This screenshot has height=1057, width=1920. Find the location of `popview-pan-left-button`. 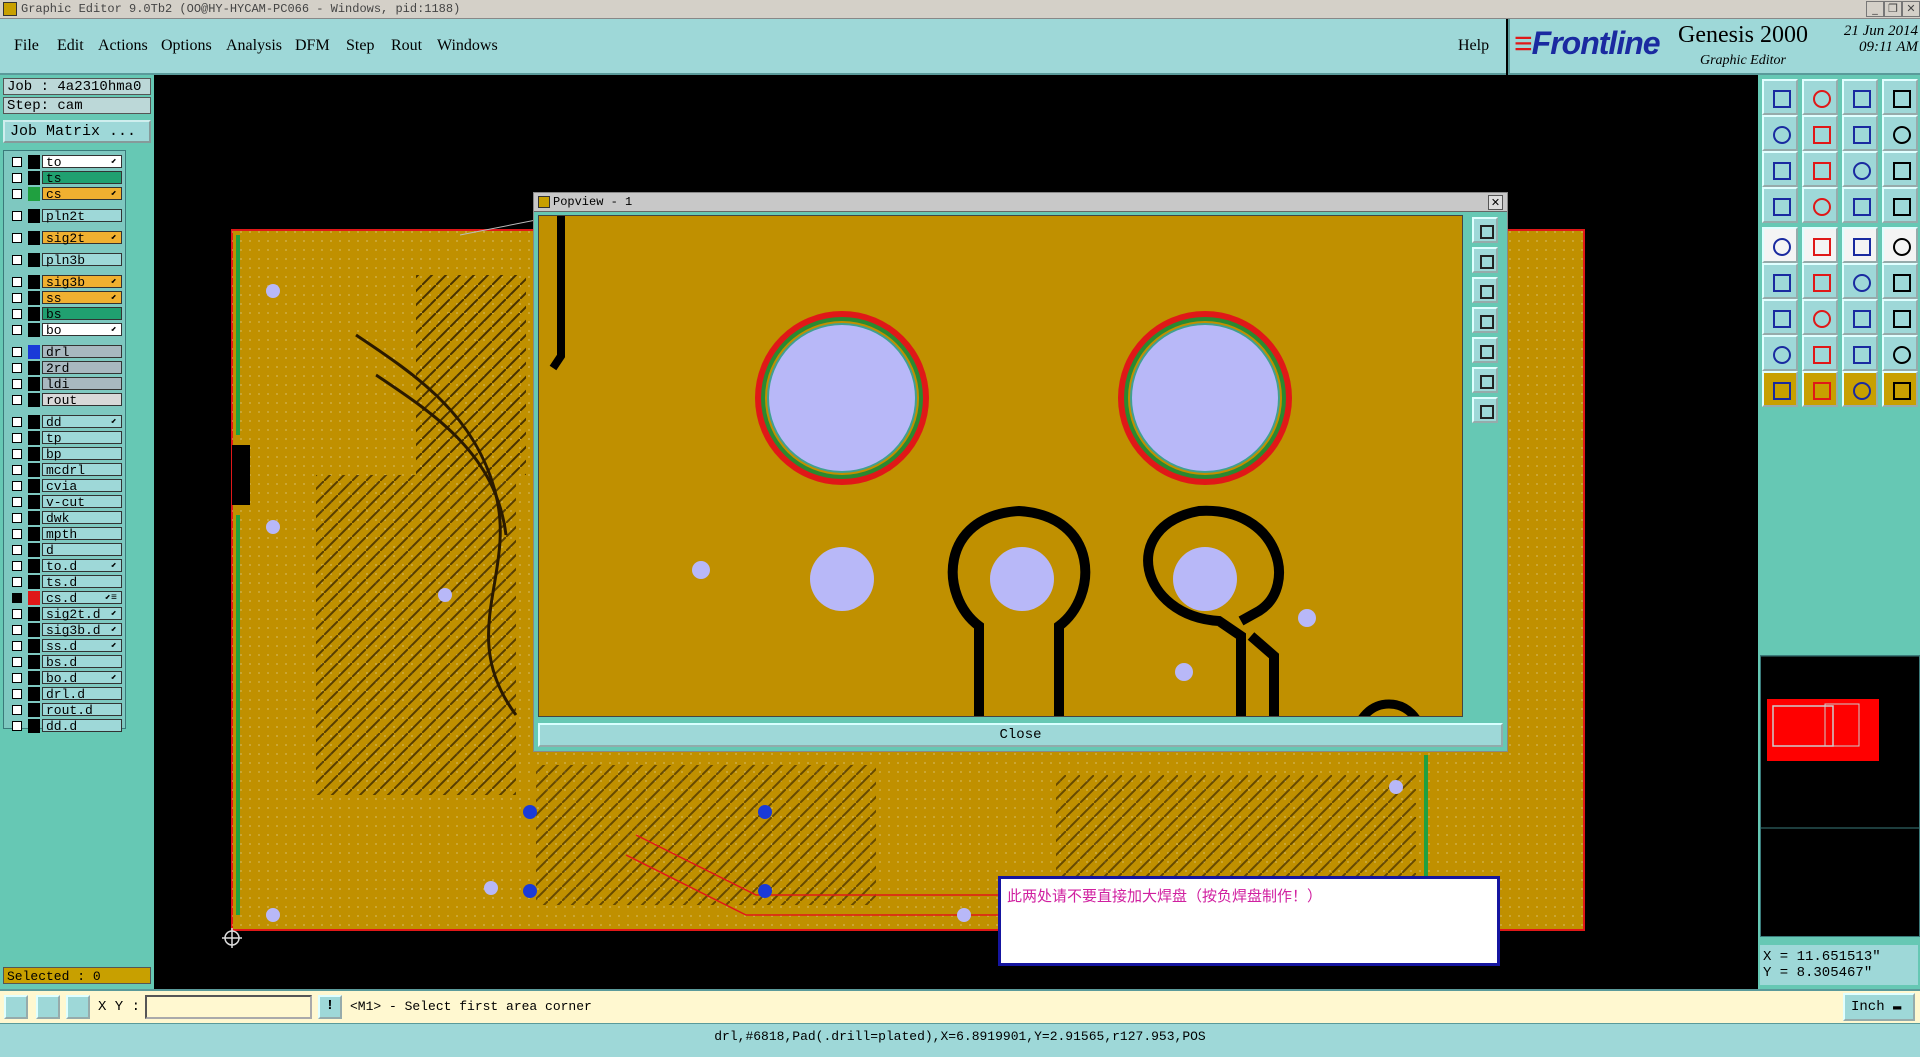

popview-pan-left-button is located at coordinates (1485, 320).